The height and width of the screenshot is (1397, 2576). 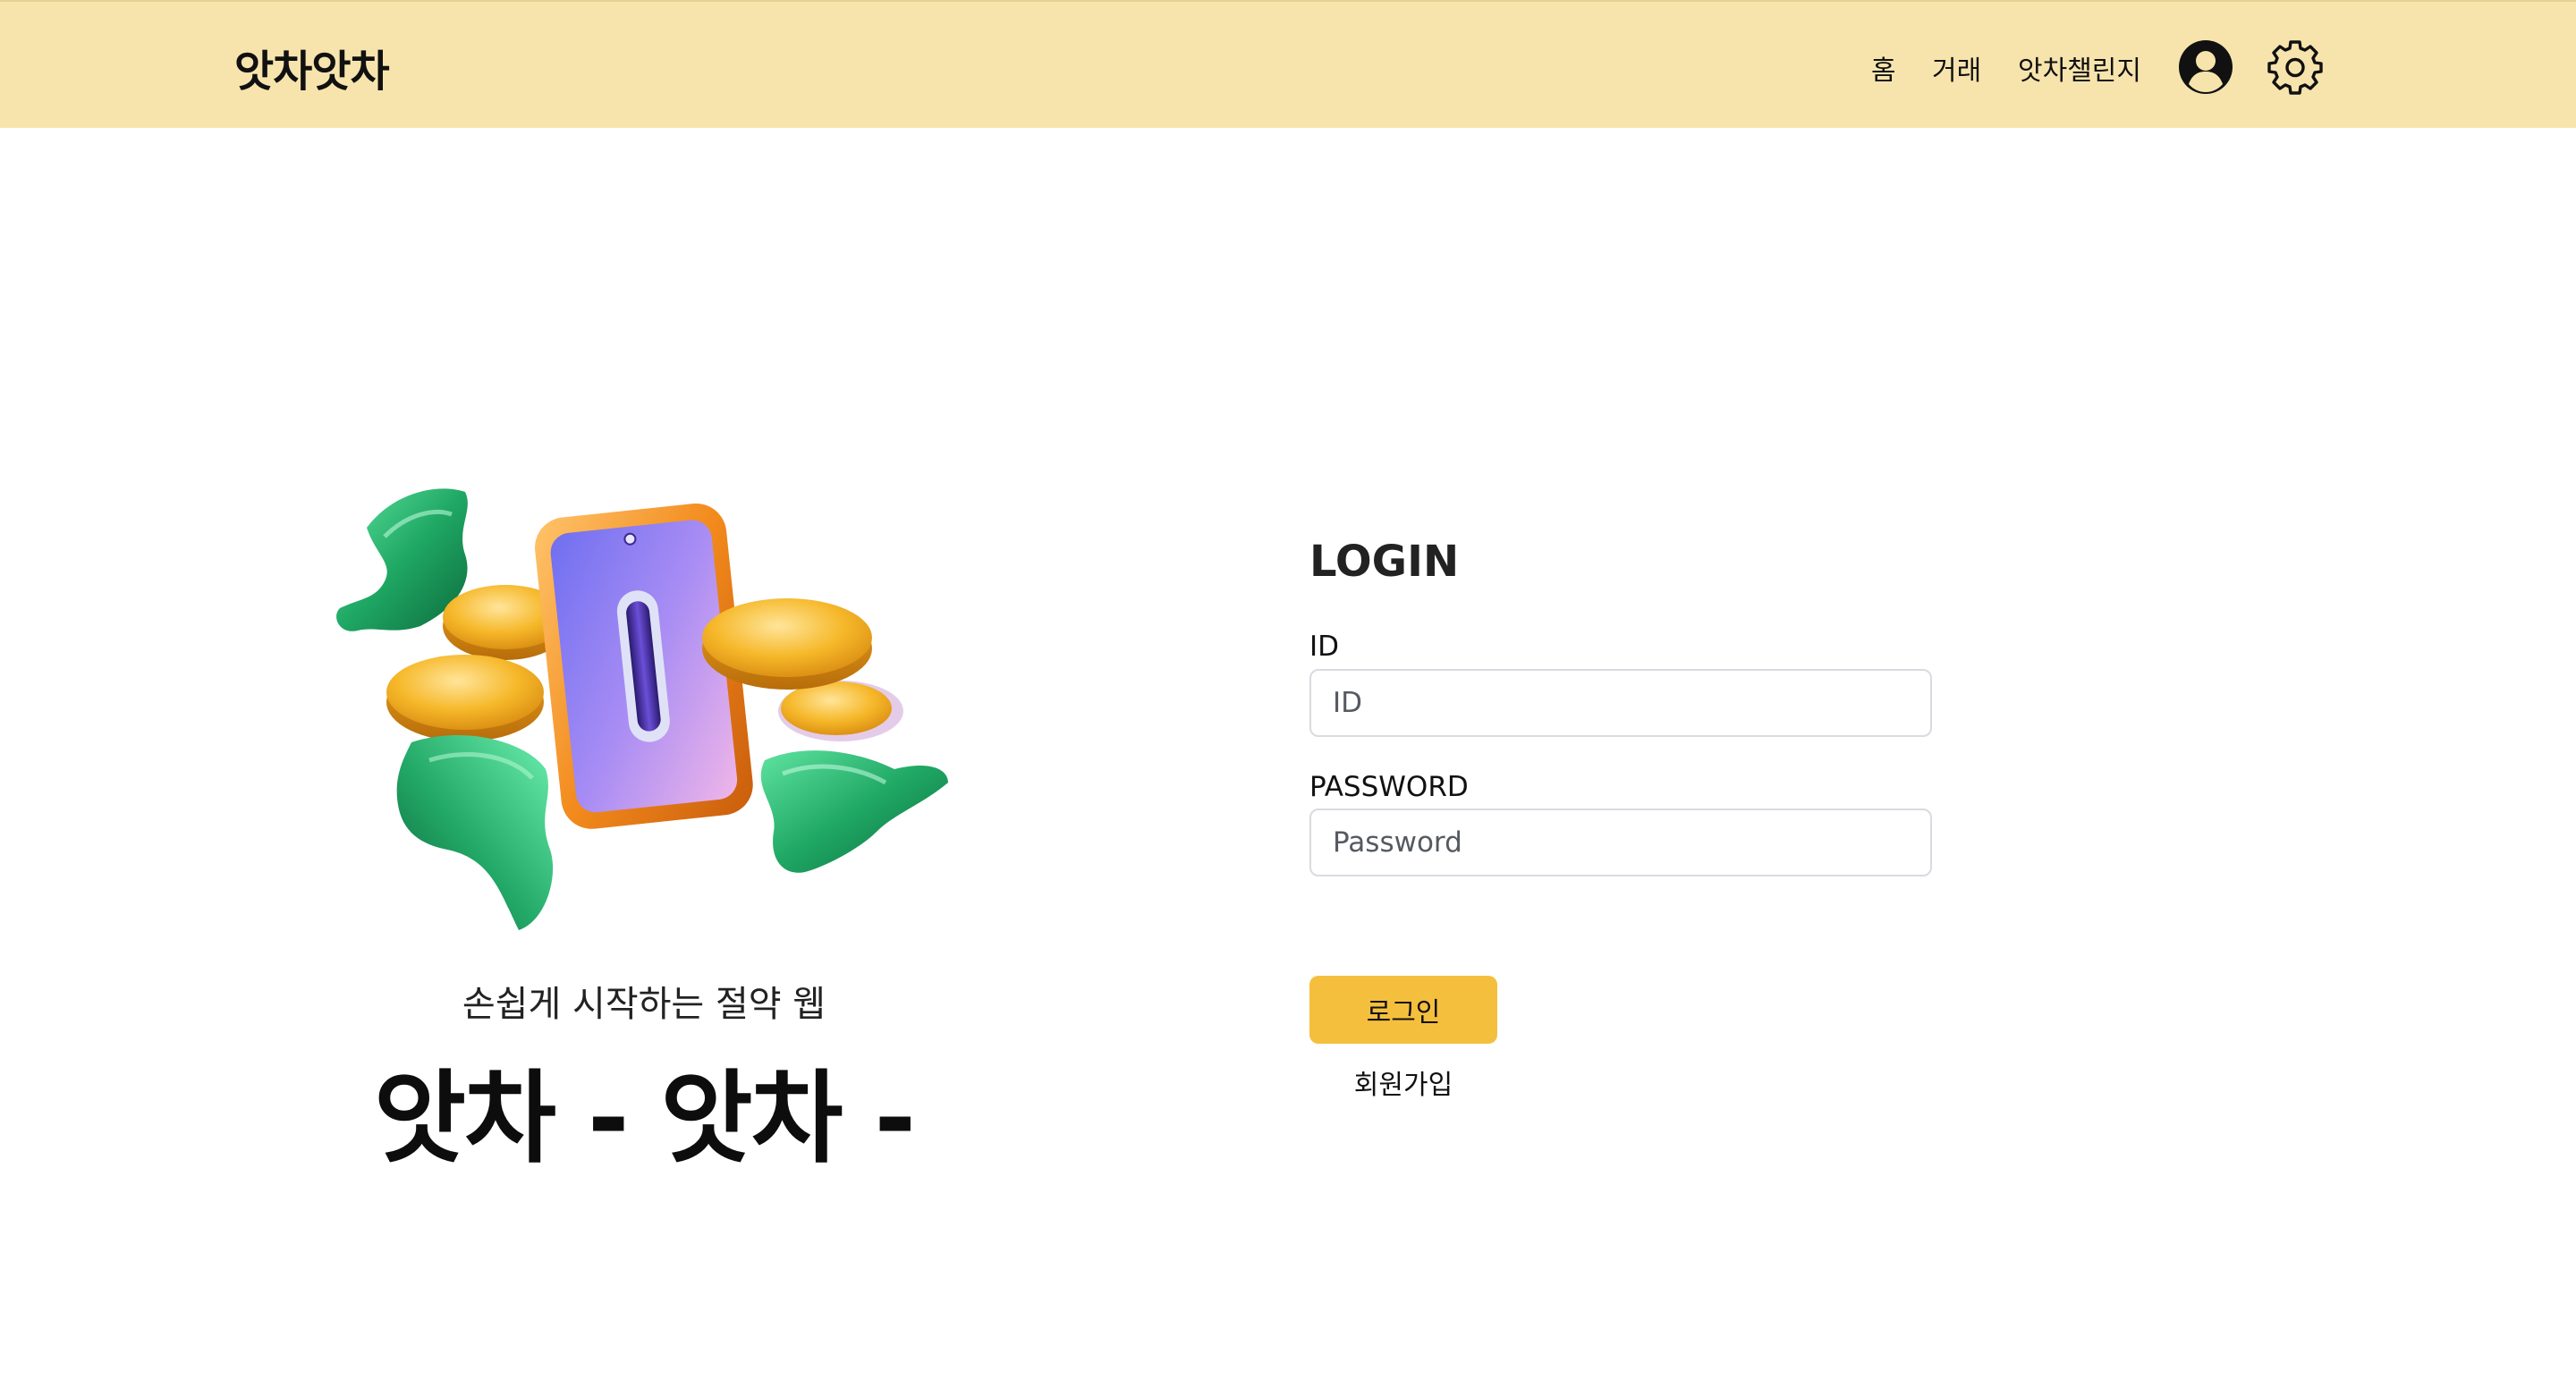 What do you see at coordinates (1883, 68) in the screenshot?
I see `nav-link-home: 홈` at bounding box center [1883, 68].